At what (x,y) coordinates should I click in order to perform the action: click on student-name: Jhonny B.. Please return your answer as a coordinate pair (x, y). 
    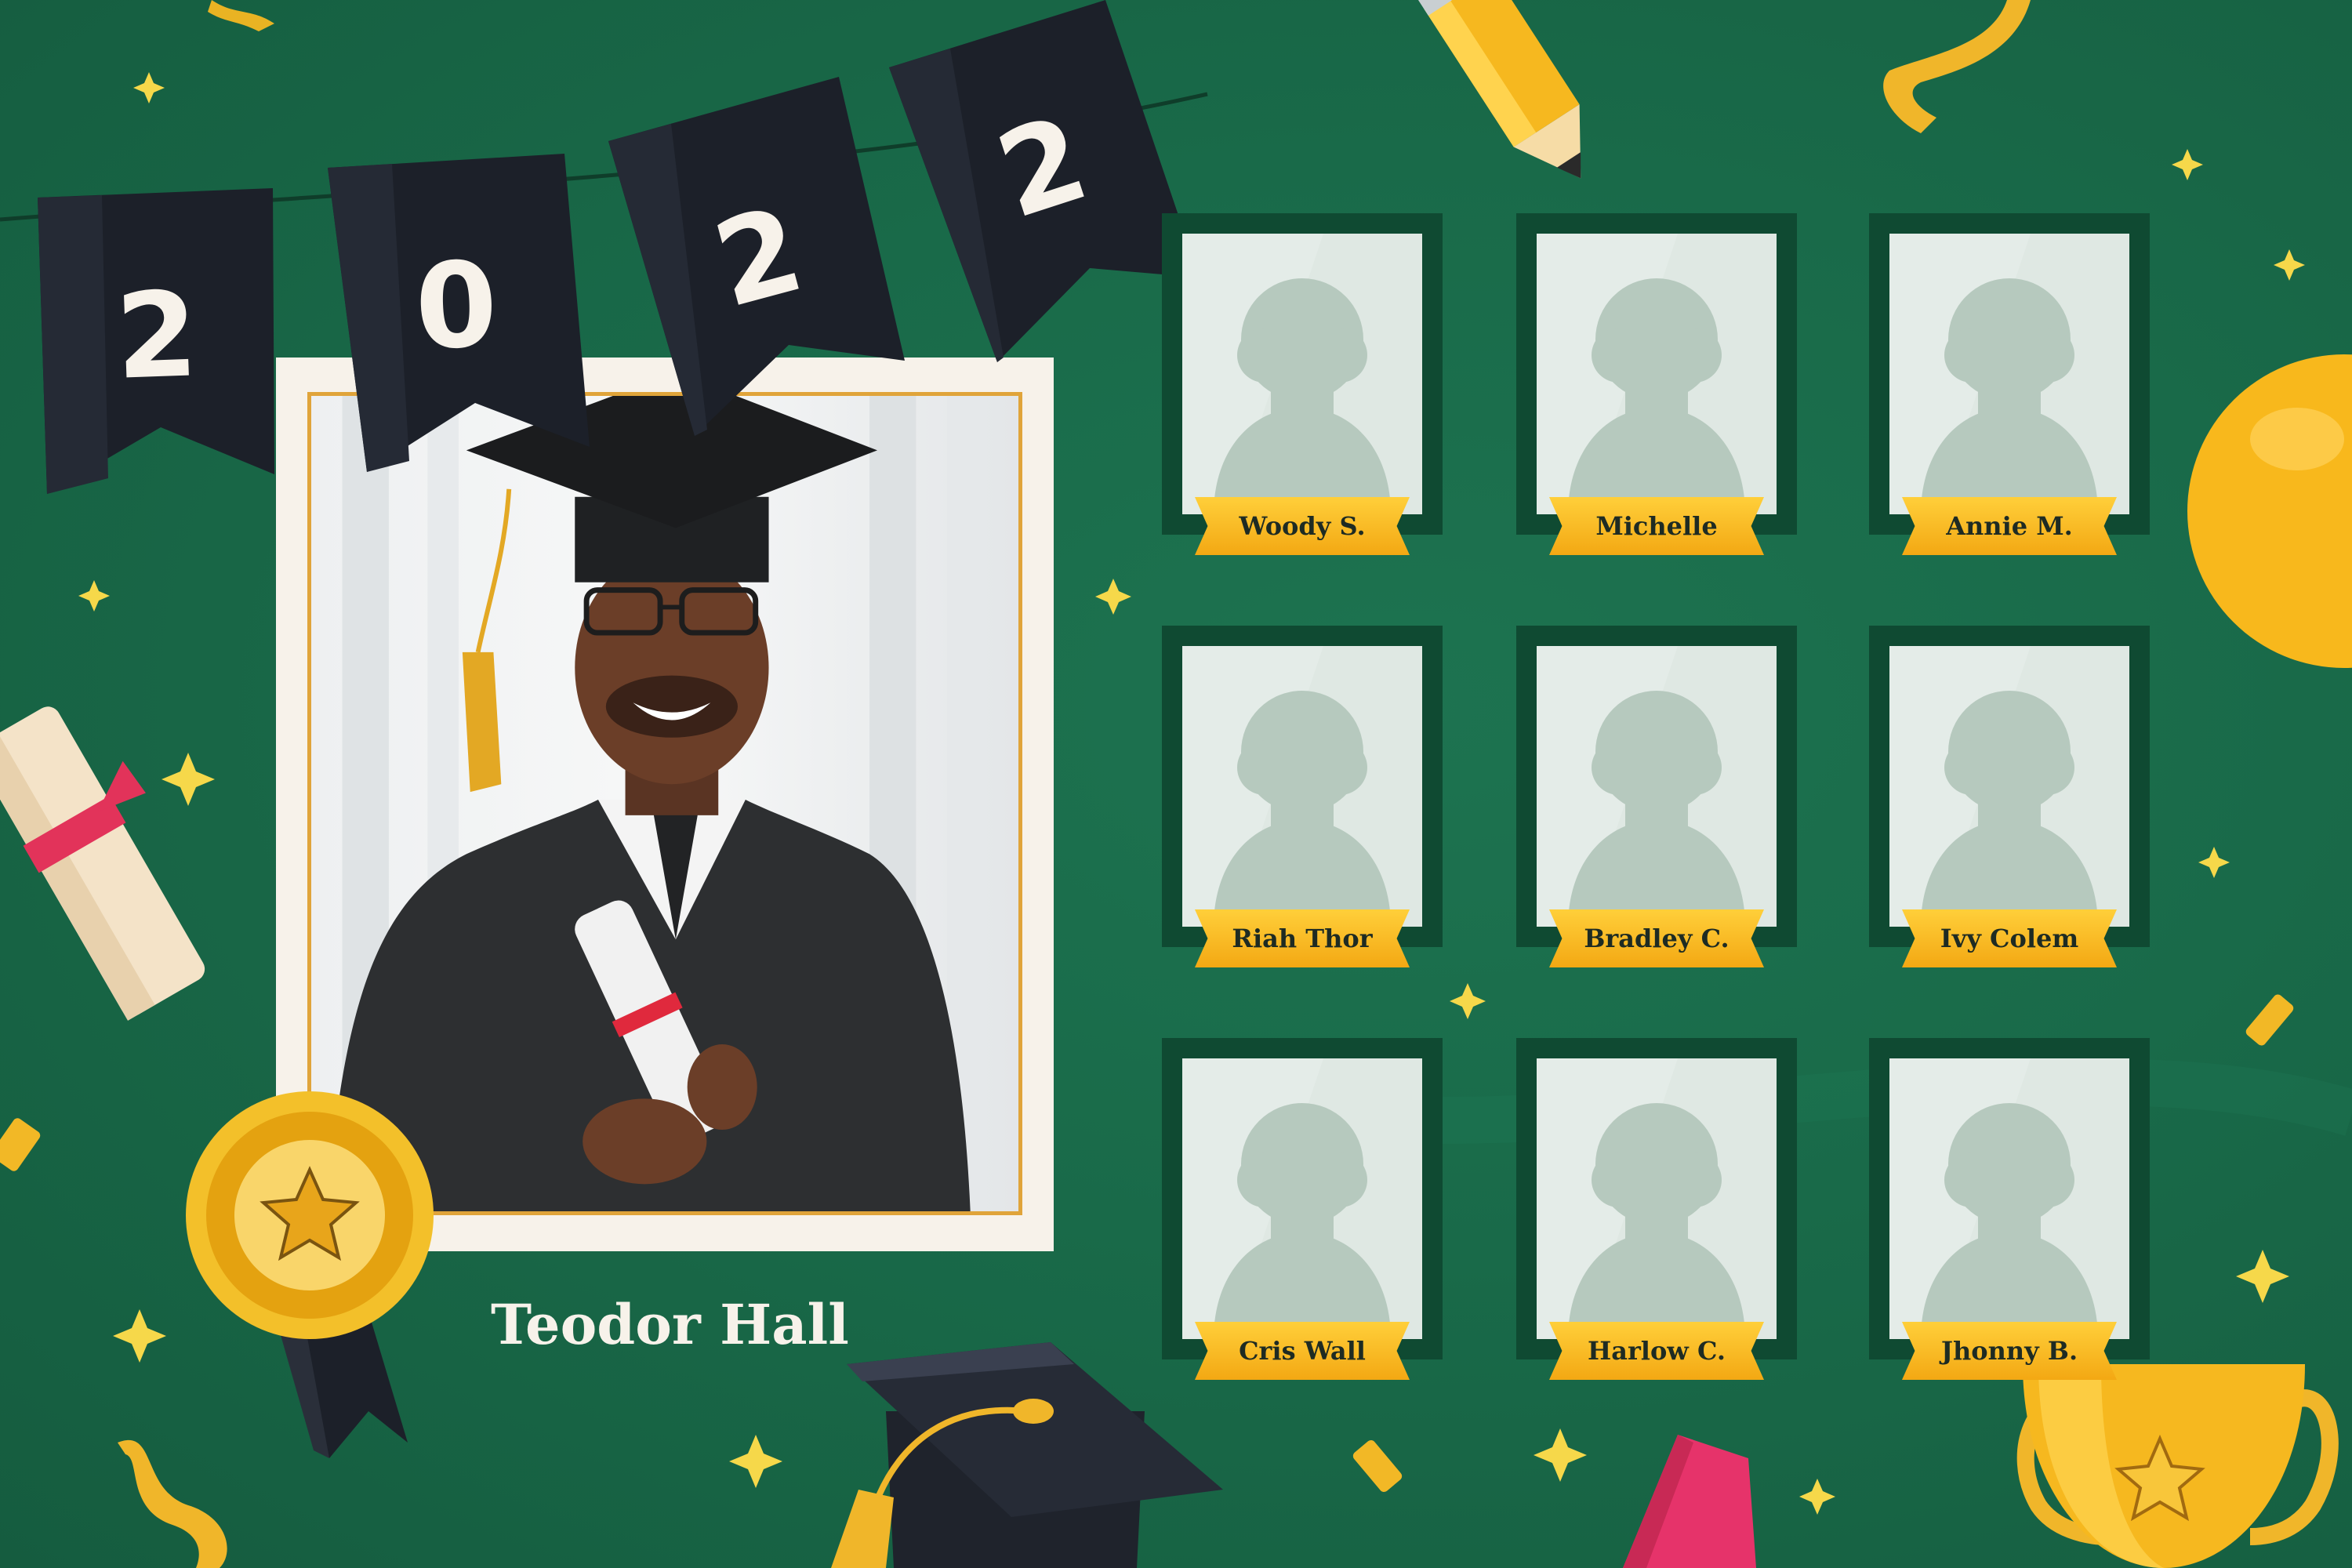
    Looking at the image, I should click on (2009, 1351).